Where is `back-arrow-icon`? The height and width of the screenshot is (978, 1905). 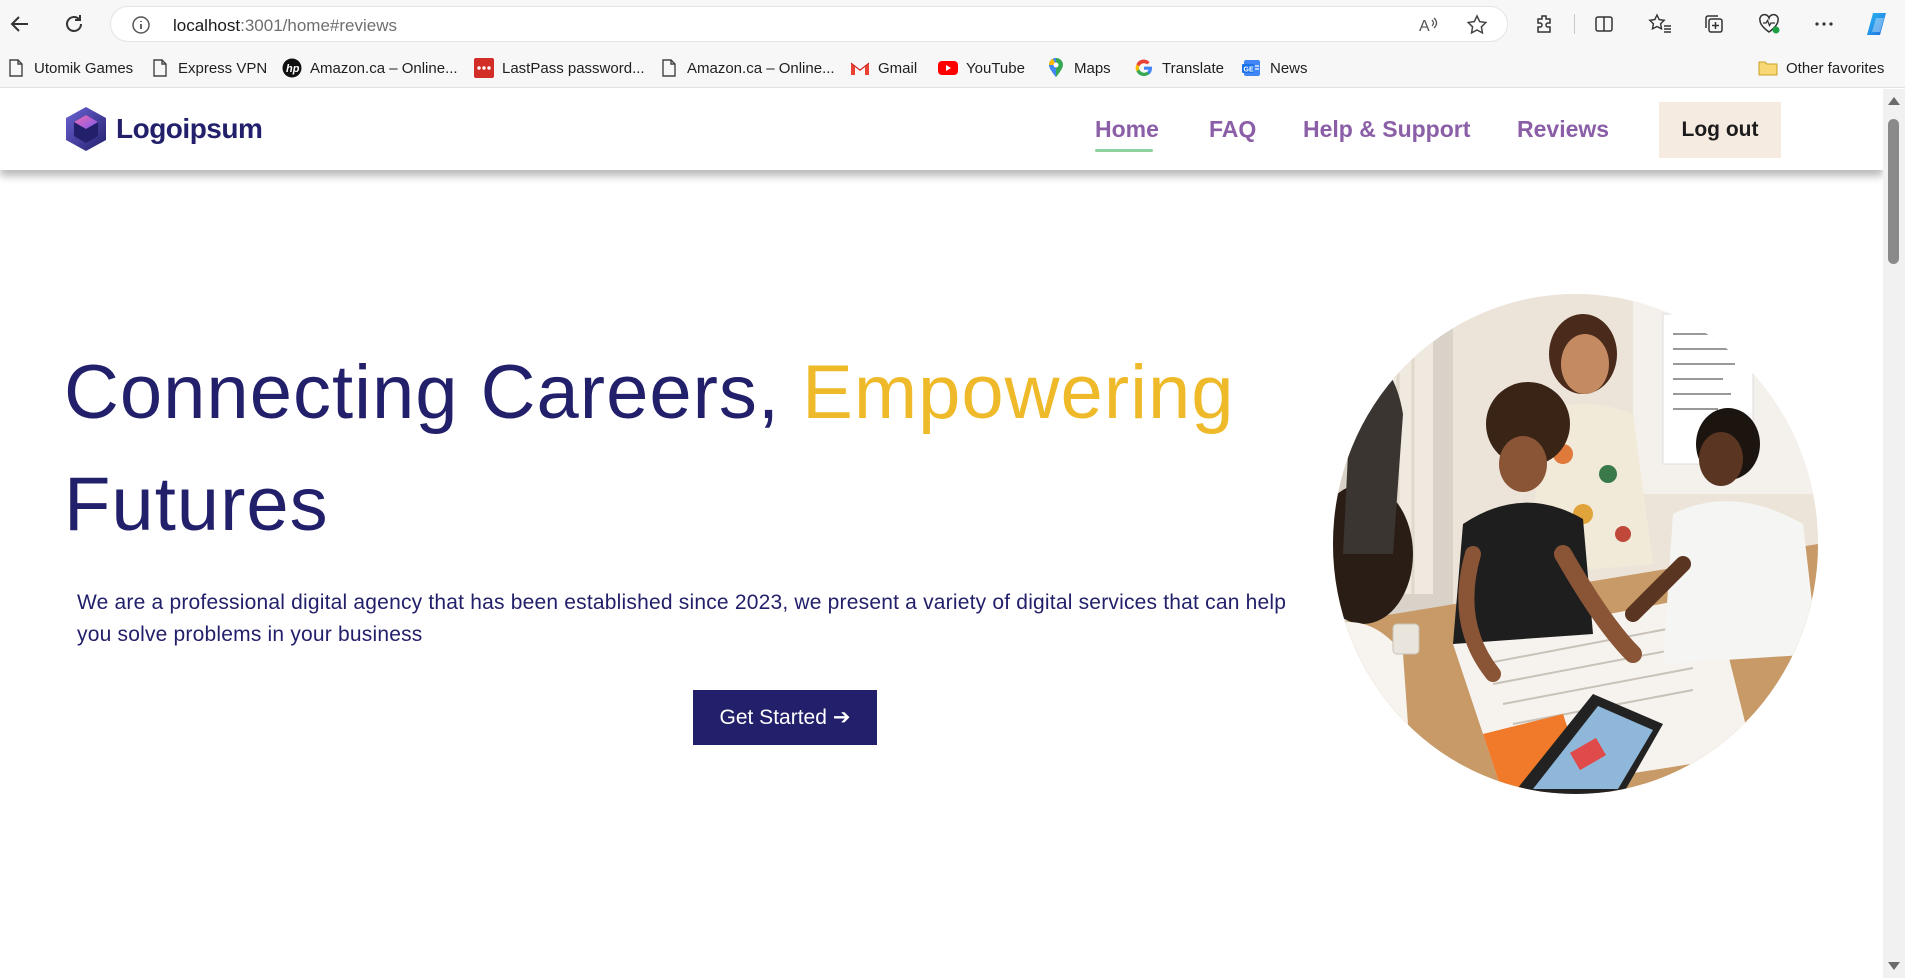
back-arrow-icon is located at coordinates (19, 24).